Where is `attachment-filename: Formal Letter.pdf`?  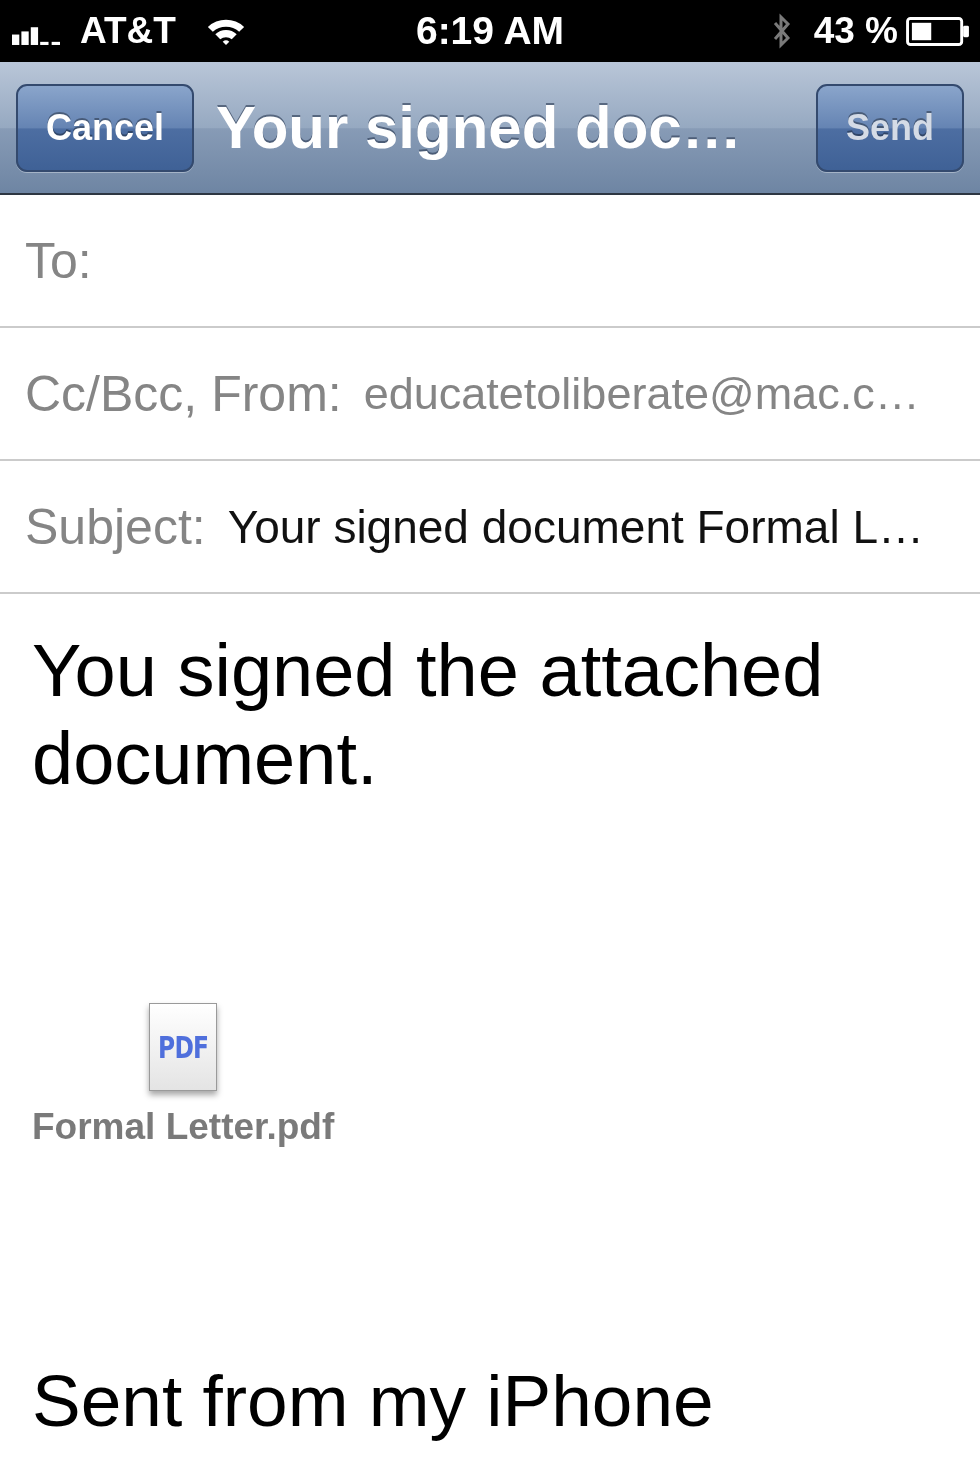
attachment-filename: Formal Letter.pdf is located at coordinates (183, 1127).